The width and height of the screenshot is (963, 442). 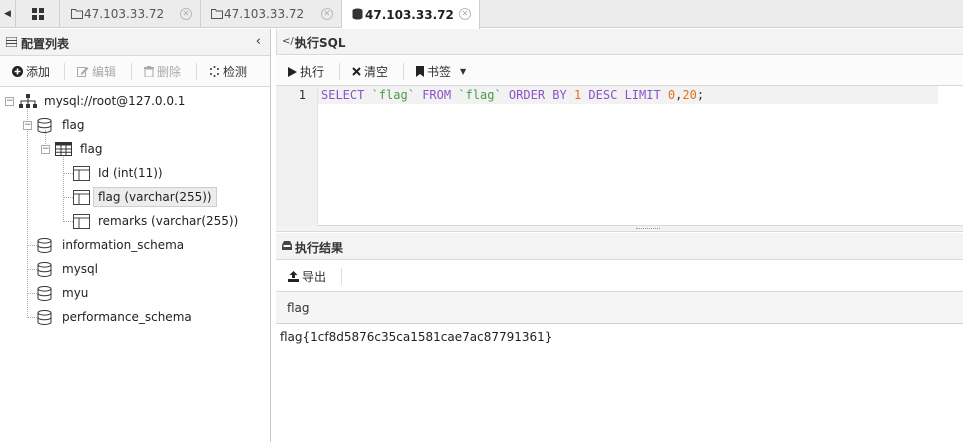 I want to click on tree-database-myu: myu, so click(x=62, y=293).